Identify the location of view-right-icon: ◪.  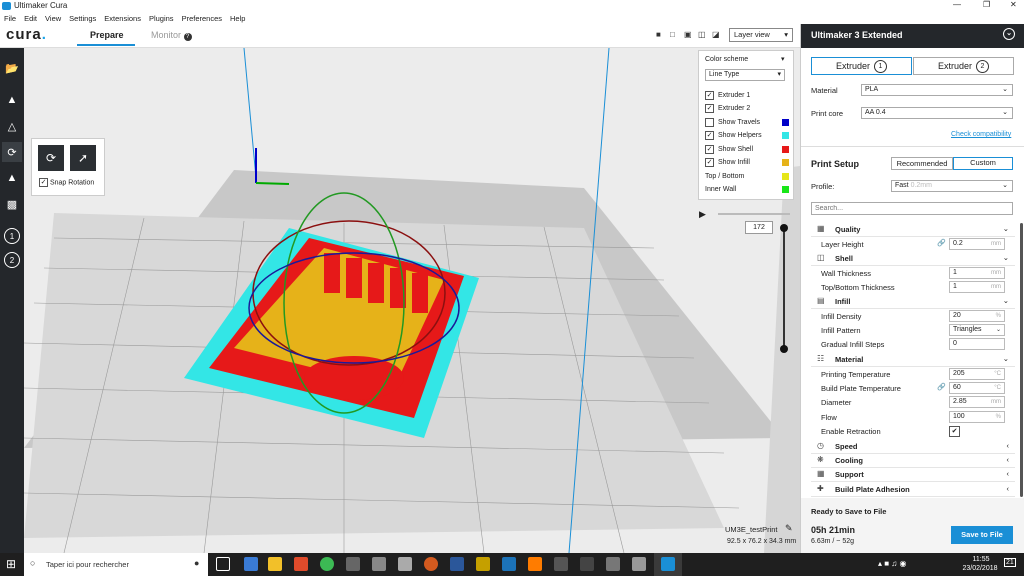
(717, 35).